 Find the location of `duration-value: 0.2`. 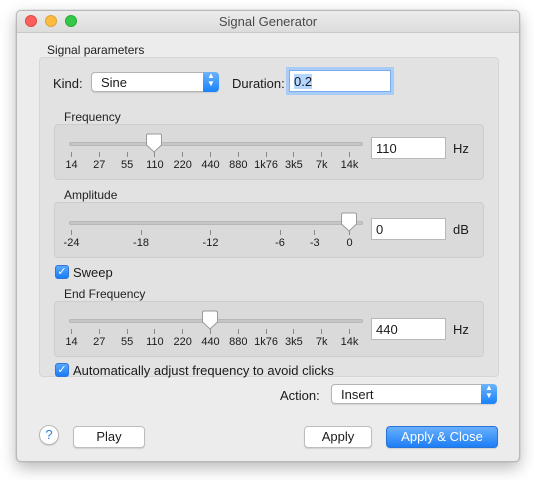

duration-value: 0.2 is located at coordinates (303, 81).